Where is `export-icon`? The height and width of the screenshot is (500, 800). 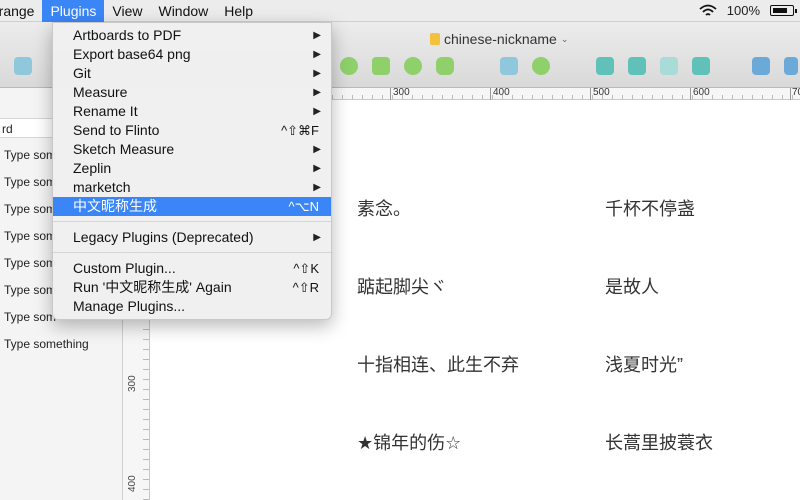 export-icon is located at coordinates (791, 66).